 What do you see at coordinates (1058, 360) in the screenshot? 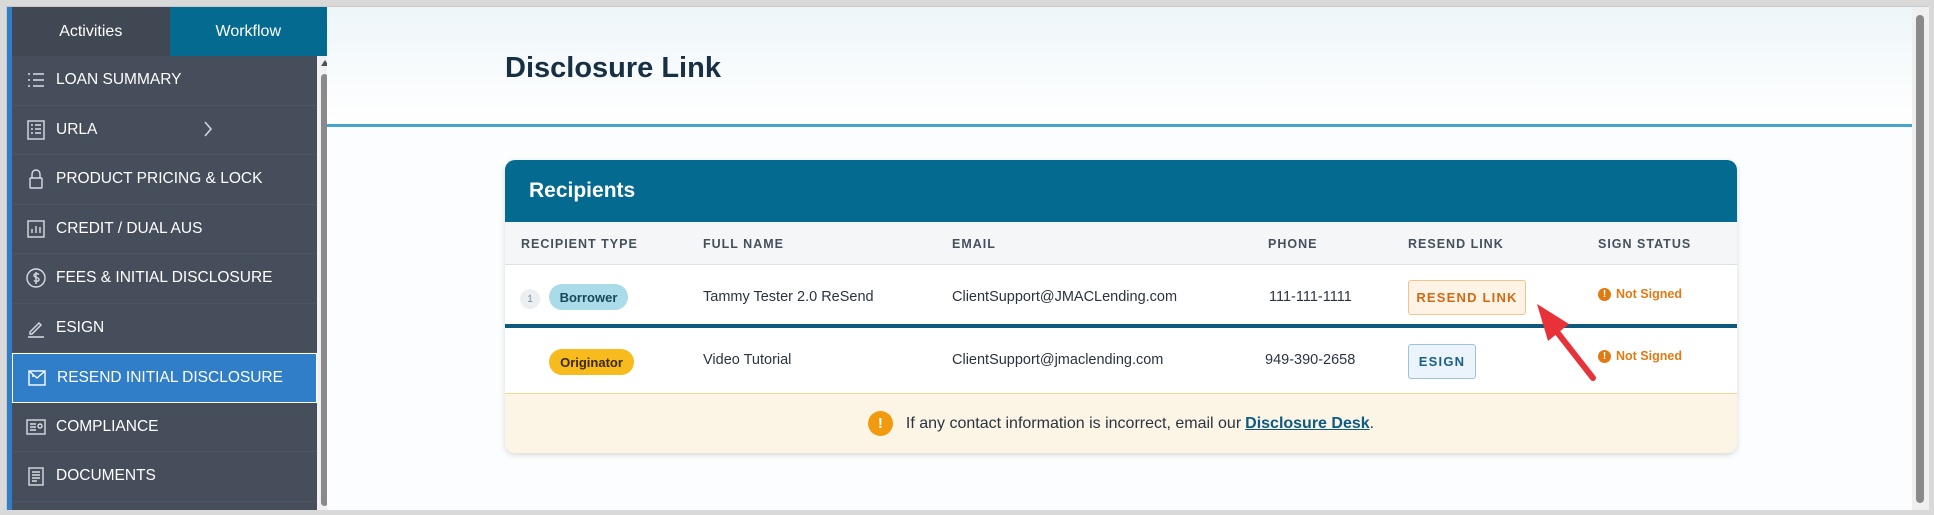
I see `email: ClientSupport@jmaclending.com` at bounding box center [1058, 360].